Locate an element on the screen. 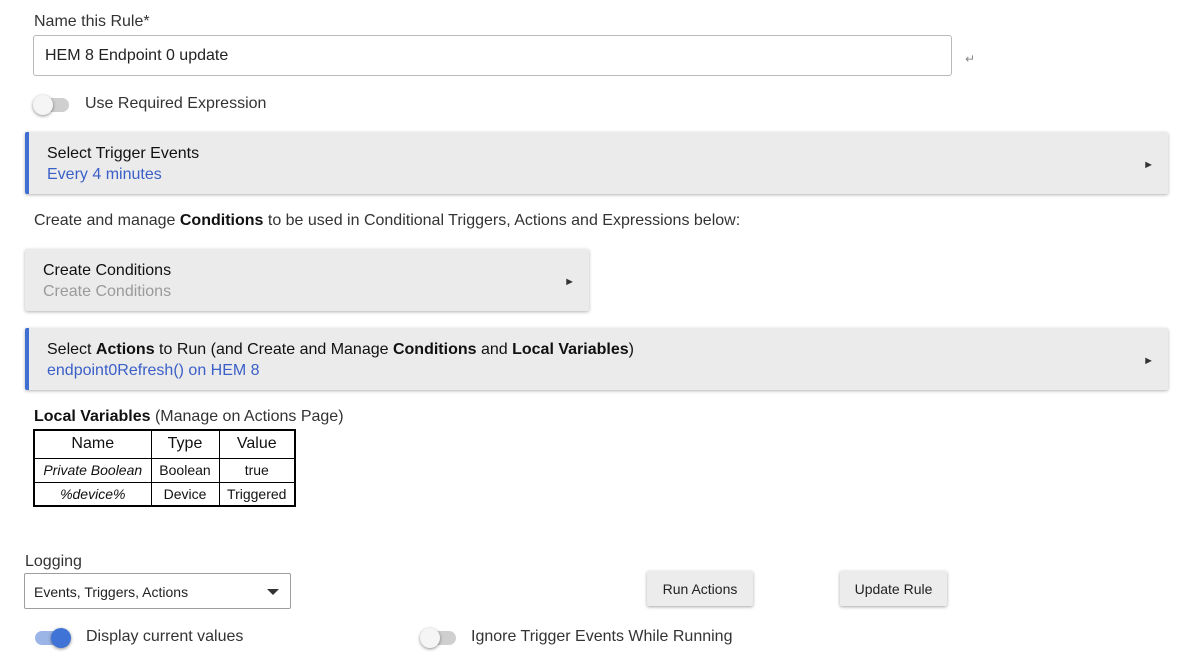 The width and height of the screenshot is (1190, 659). variable-value: Triggered is located at coordinates (257, 494).